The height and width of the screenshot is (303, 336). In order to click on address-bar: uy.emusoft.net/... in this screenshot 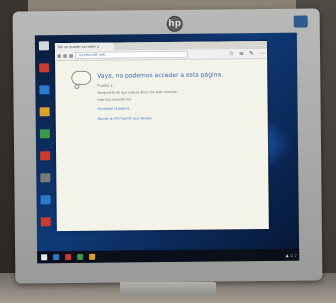, I will do `click(132, 54)`.